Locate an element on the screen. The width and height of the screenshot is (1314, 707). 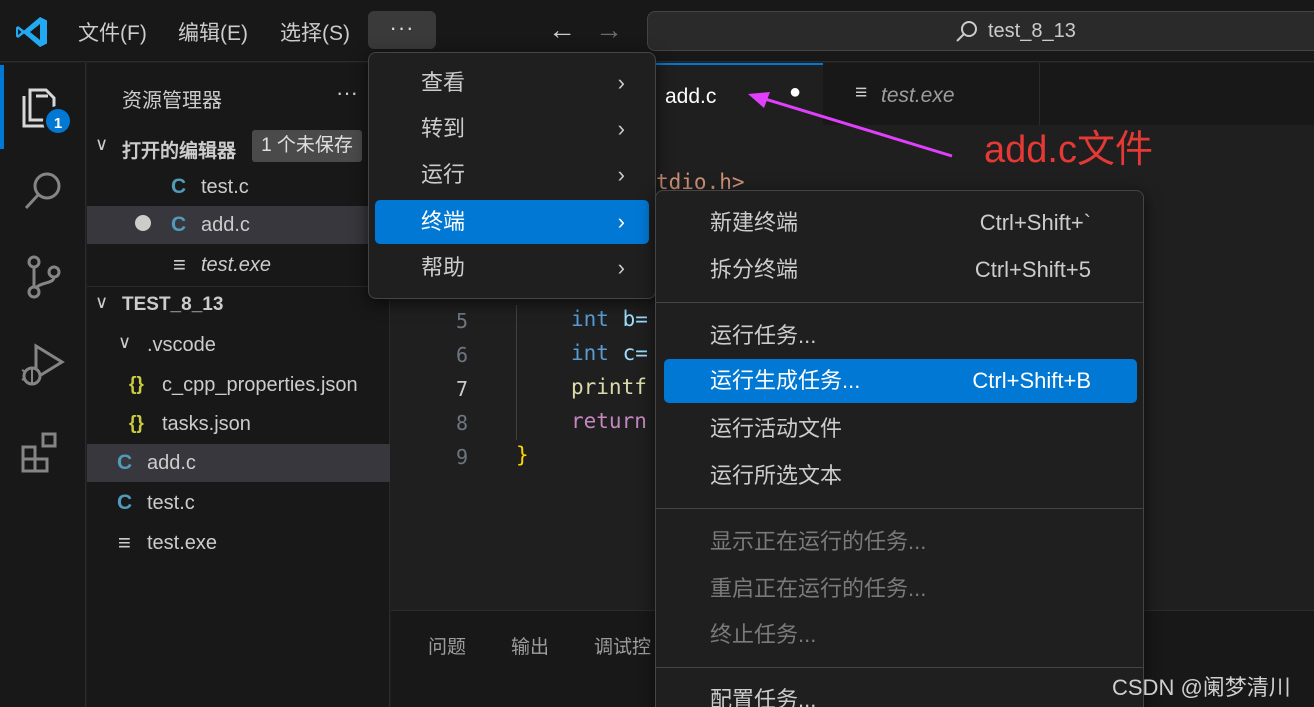
more-menu: 查看 › 转到 › 运行 › 终端 › 帮助 › is located at coordinates (512, 175).